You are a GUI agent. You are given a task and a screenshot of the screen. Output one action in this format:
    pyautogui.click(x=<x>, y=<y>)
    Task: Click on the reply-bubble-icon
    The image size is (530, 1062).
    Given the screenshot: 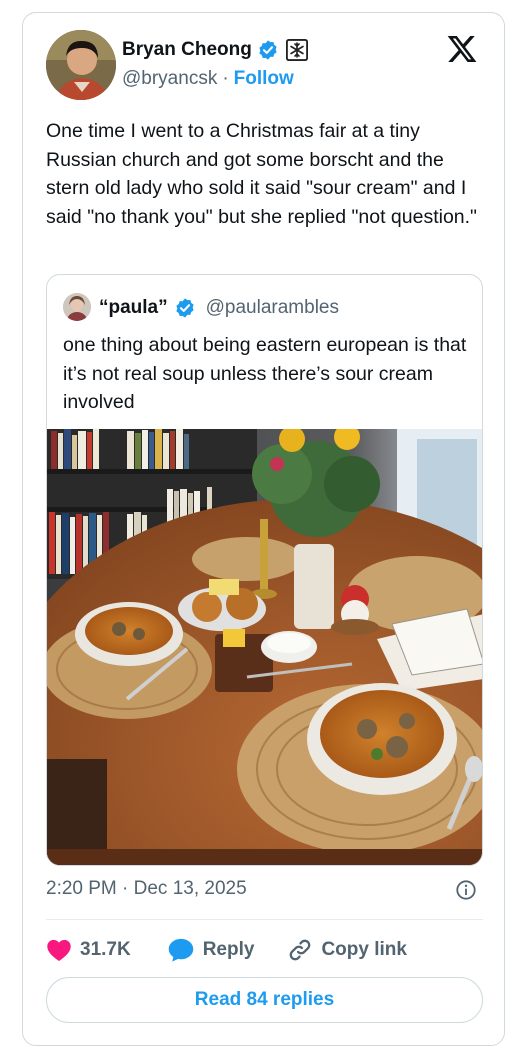 What is the action you would take?
    pyautogui.click(x=180, y=950)
    